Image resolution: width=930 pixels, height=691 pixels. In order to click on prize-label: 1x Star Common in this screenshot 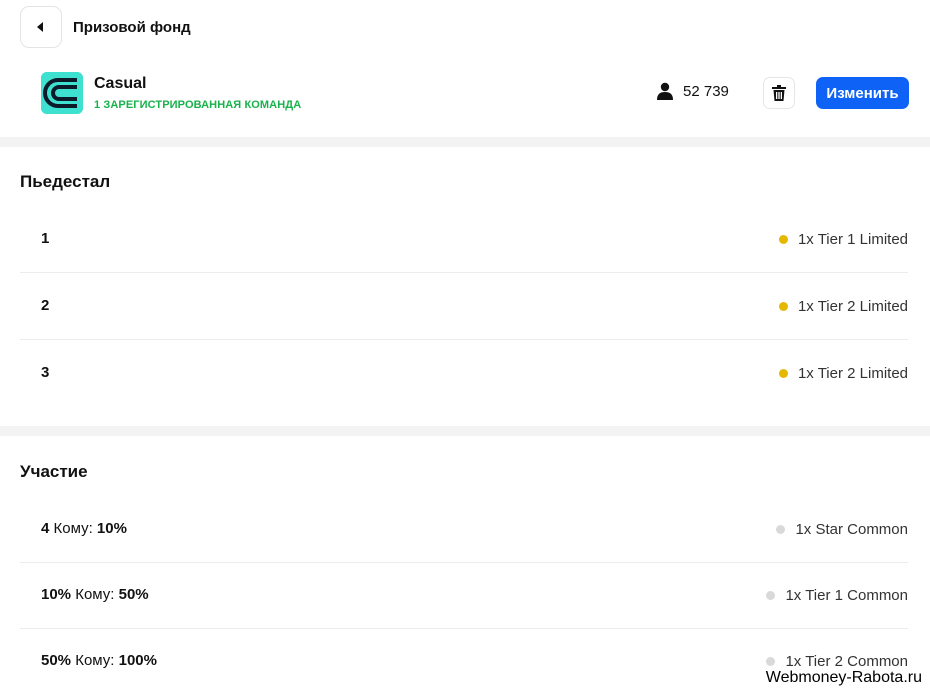, I will do `click(851, 529)`.